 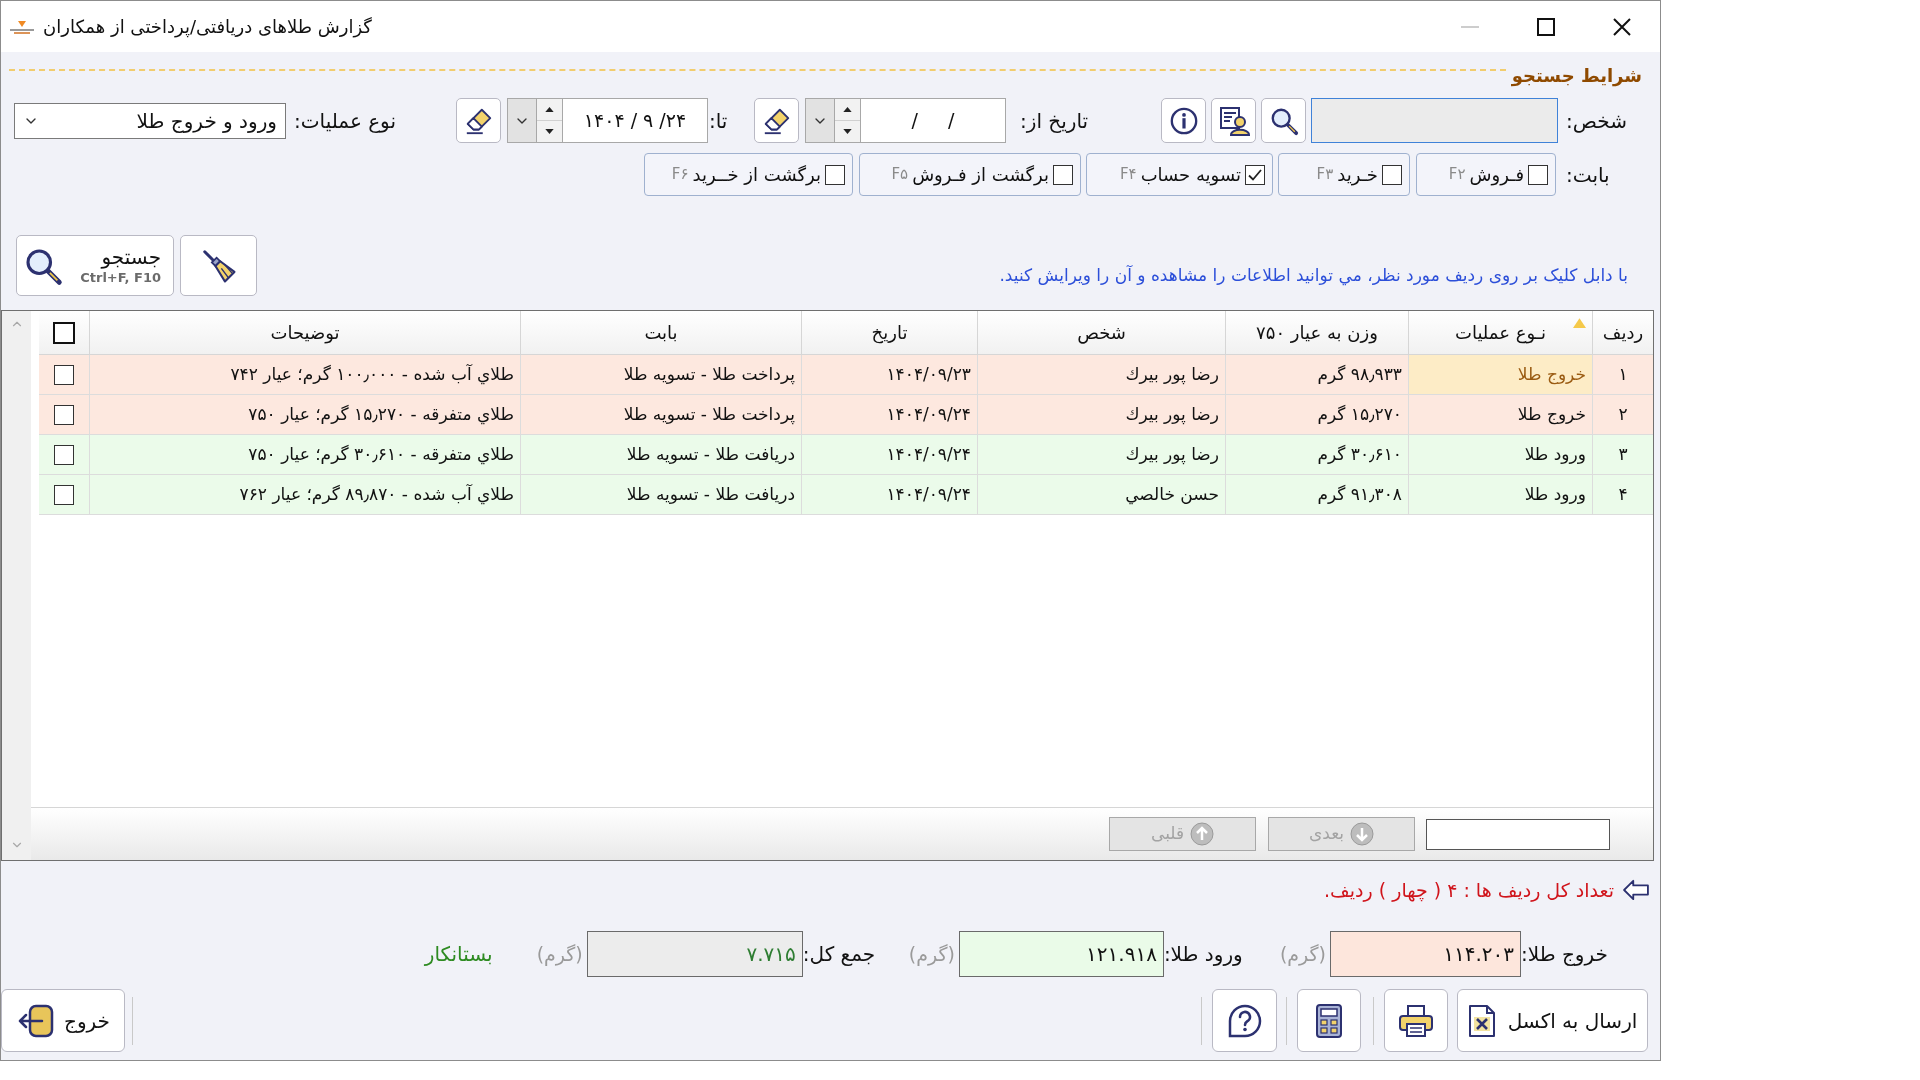 What do you see at coordinates (304, 455) in the screenshot?
I see `table-cell: طلاي متفرقه - ۳۰٫۶۱۰ گرم؛ عیار ۷۵۰` at bounding box center [304, 455].